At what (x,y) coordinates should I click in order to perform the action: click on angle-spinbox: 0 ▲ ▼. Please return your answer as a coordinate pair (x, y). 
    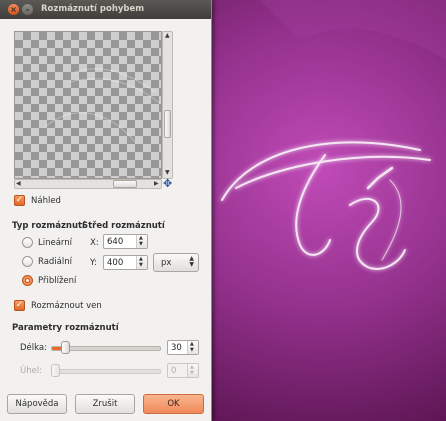
    Looking at the image, I should click on (183, 370).